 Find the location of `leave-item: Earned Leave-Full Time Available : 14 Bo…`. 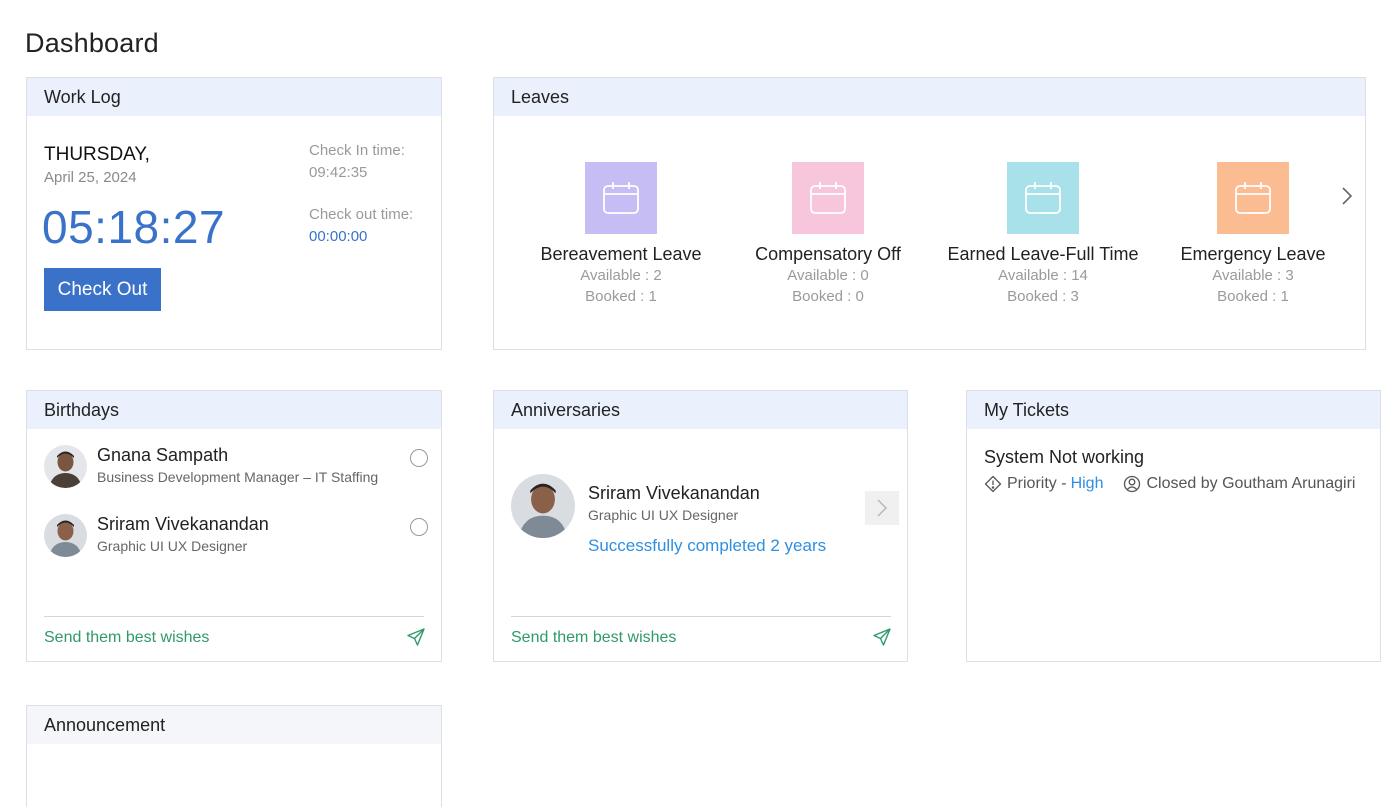

leave-item: Earned Leave-Full Time Available : 14 Bo… is located at coordinates (1043, 234).